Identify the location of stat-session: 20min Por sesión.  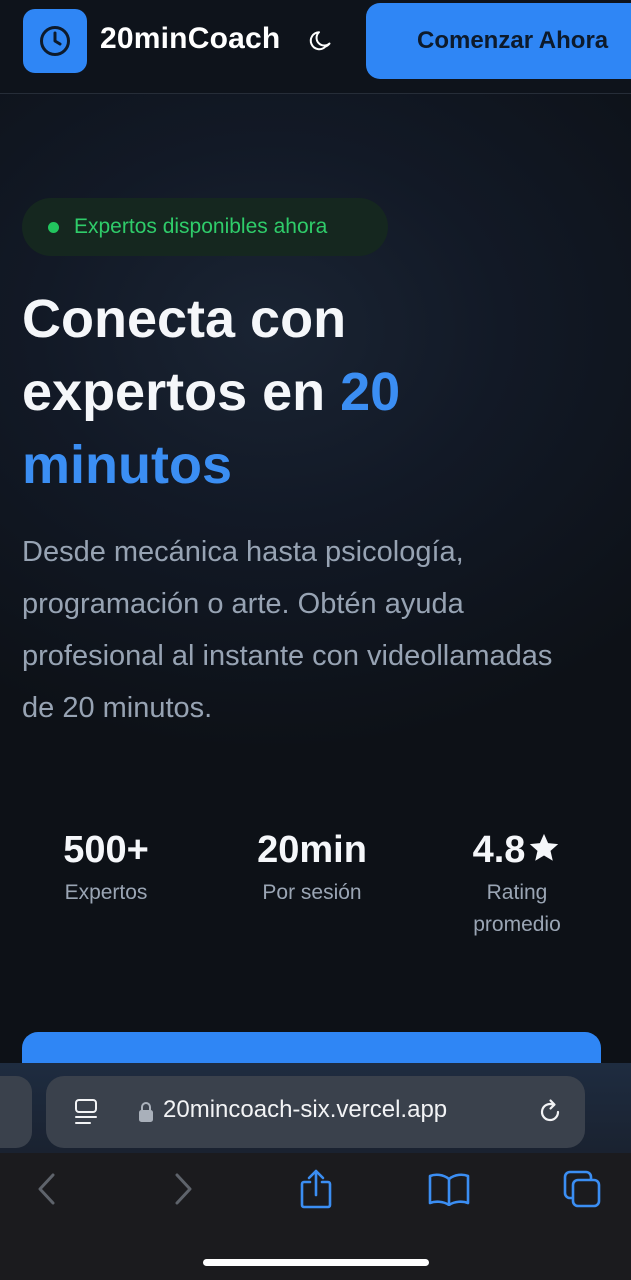
(312, 868).